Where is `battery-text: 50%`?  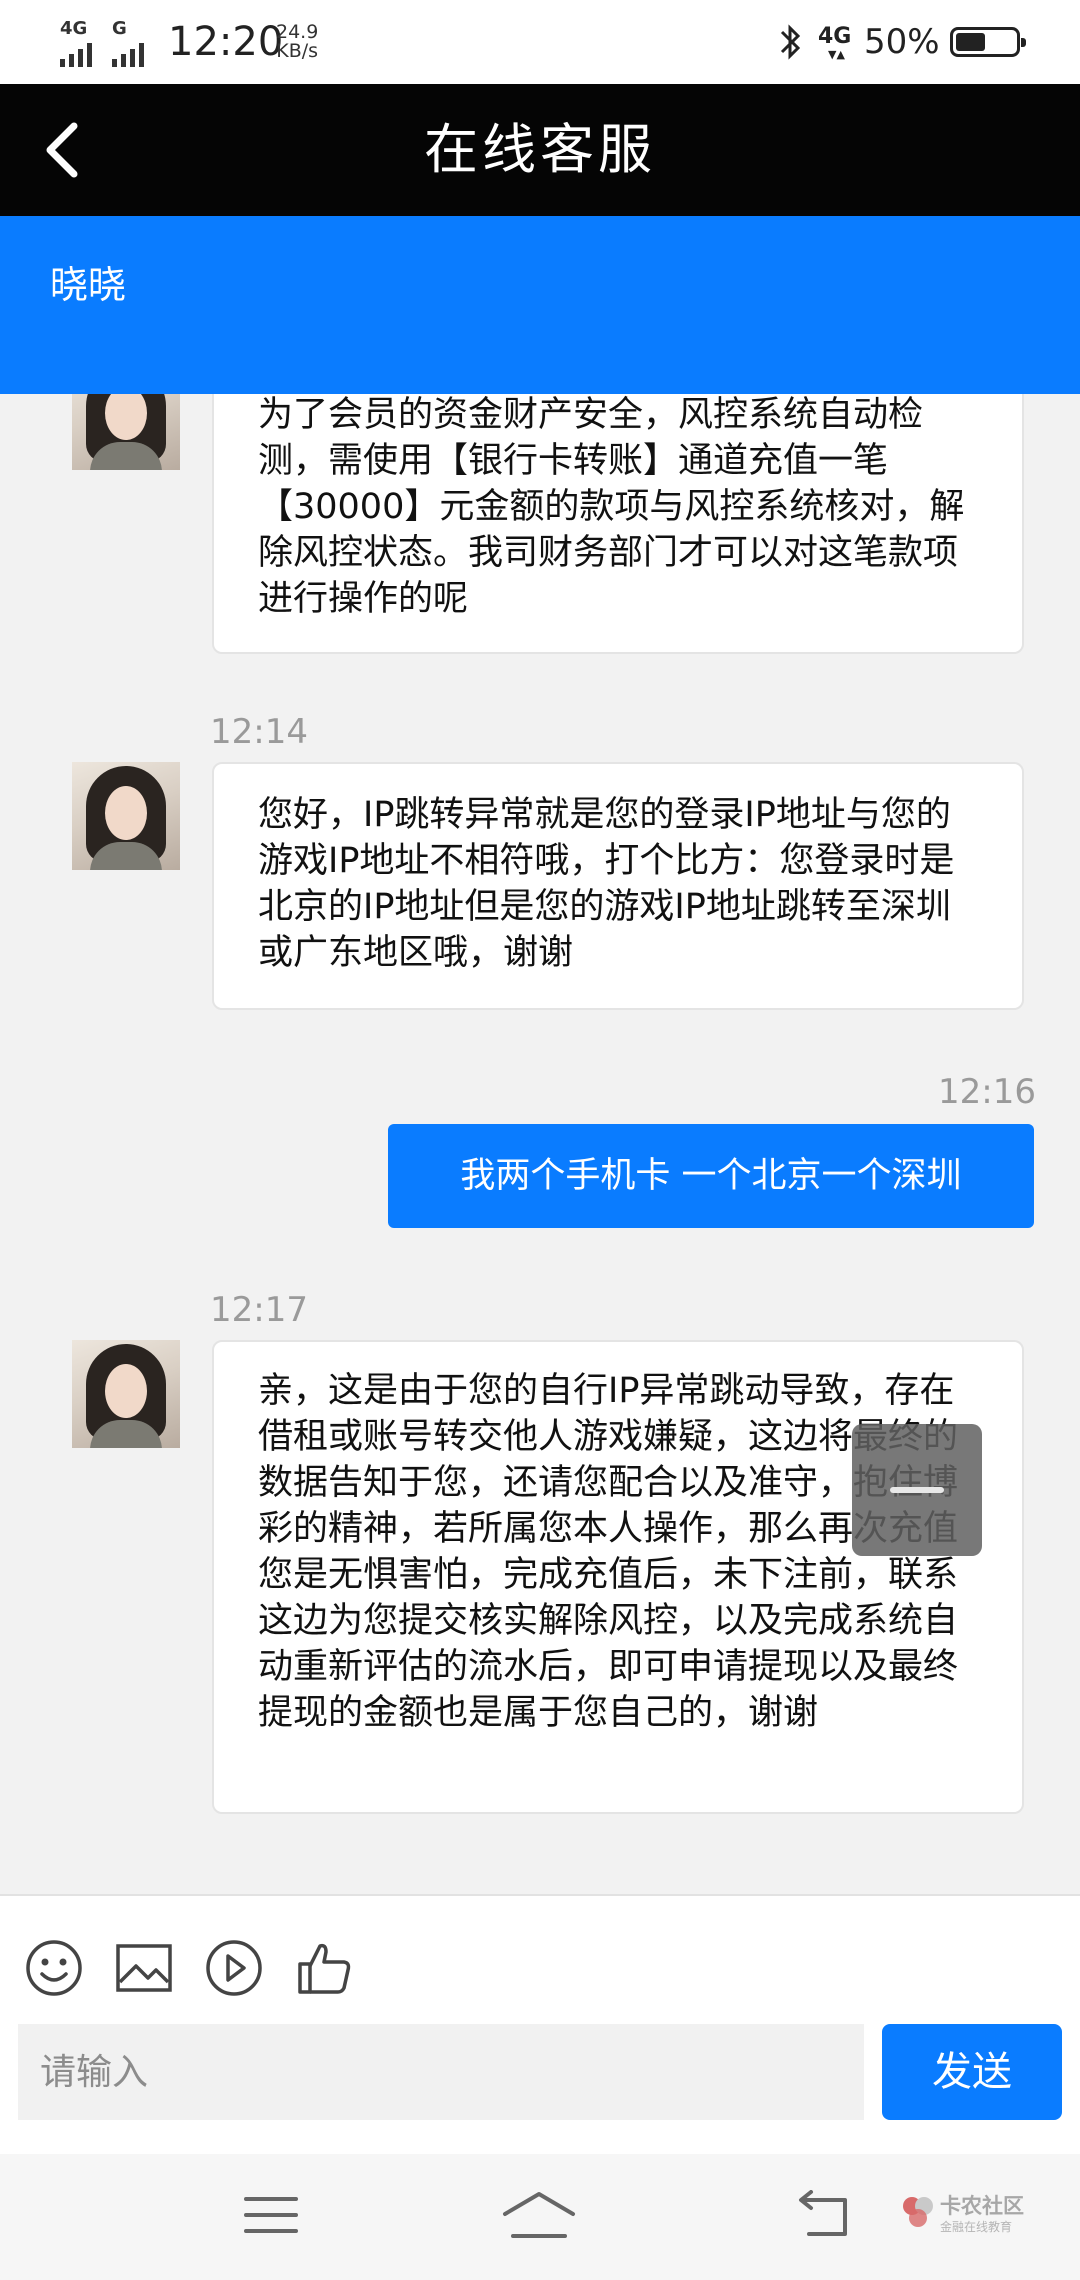
battery-text: 50% is located at coordinates (902, 42).